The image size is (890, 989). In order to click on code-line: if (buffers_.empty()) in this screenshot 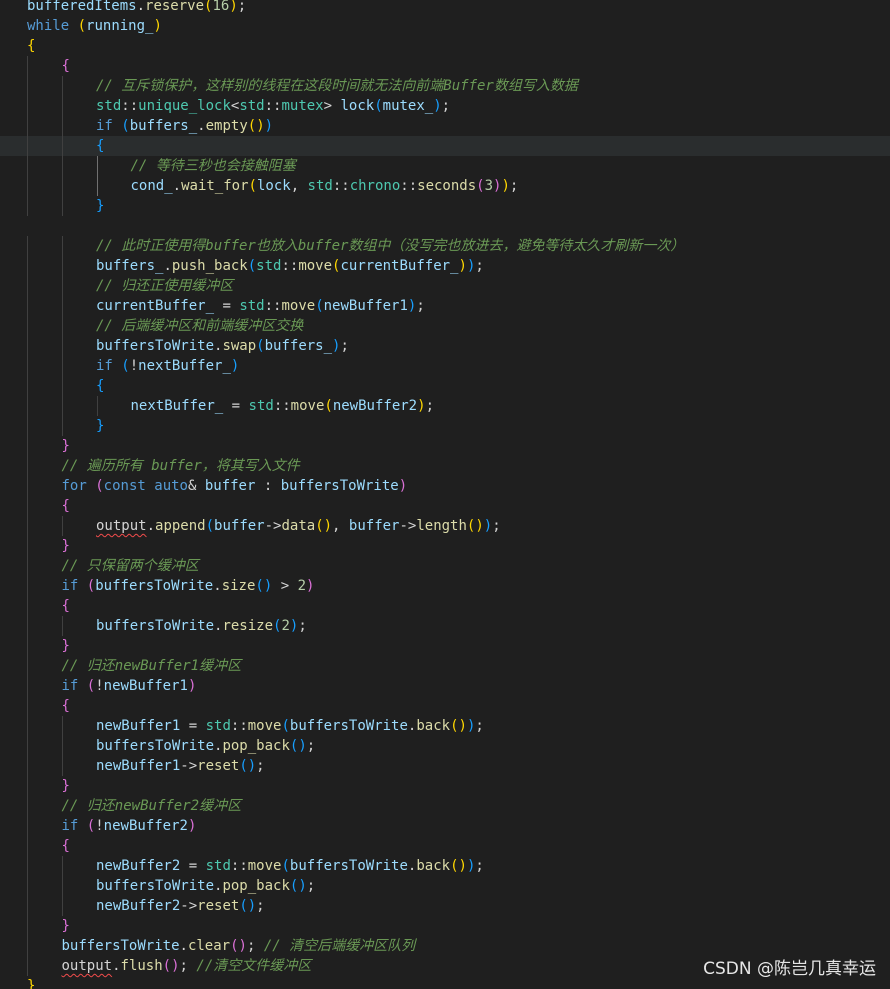, I will do `click(445, 126)`.